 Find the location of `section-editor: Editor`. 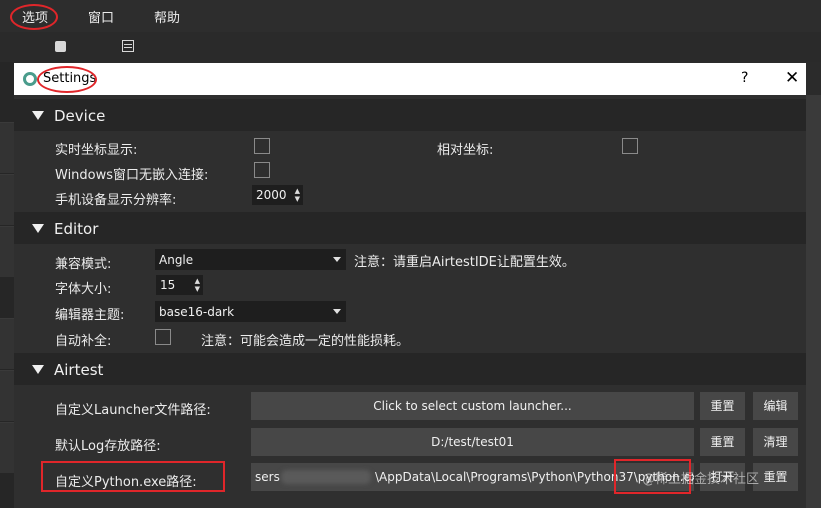

section-editor: Editor is located at coordinates (410, 228).